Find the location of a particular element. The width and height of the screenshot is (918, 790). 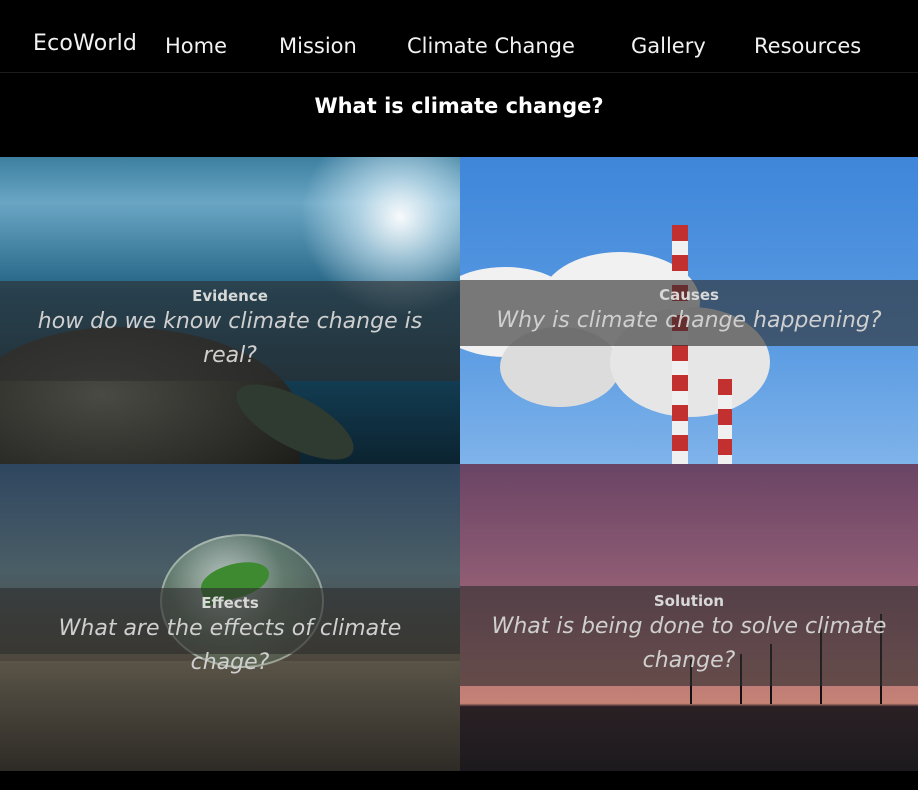

tile-question: What are the effects of climate chage? is located at coordinates (230, 645).